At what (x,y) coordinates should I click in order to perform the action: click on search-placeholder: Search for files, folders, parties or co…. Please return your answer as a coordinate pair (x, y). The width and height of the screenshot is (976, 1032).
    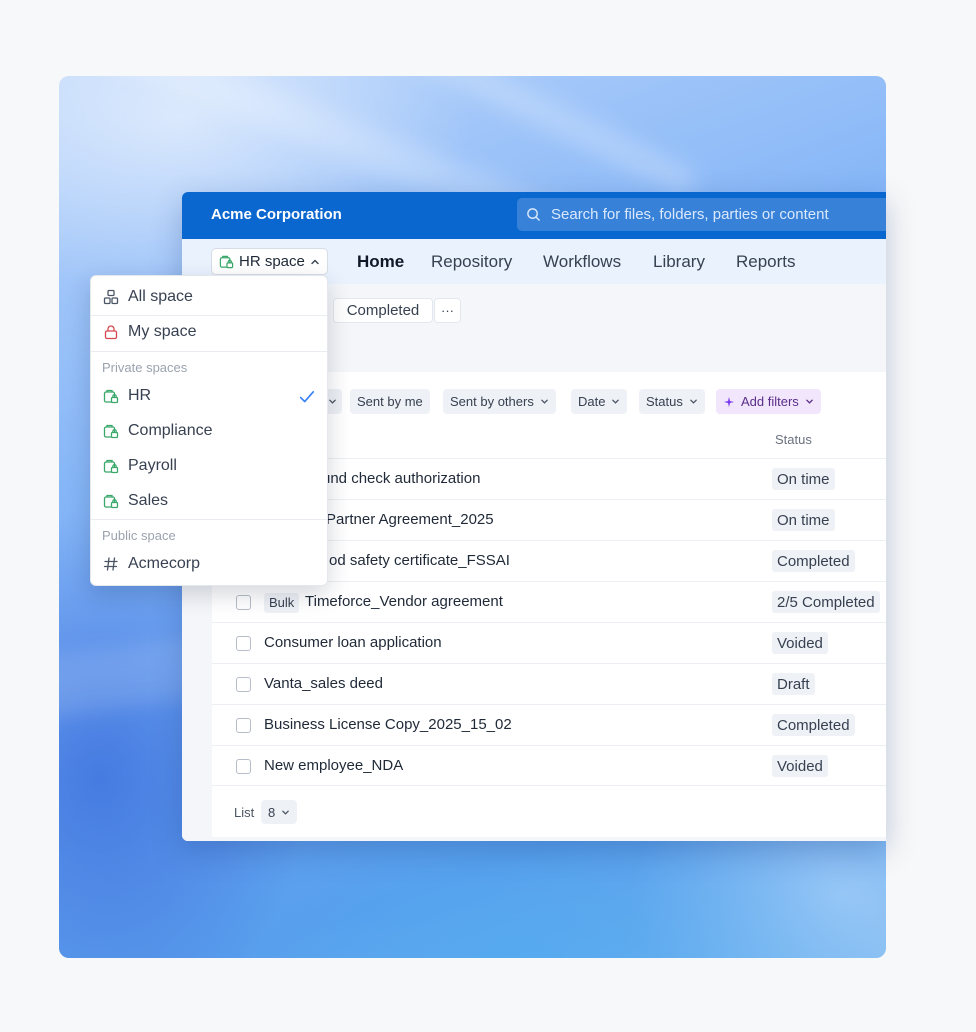
    Looking at the image, I should click on (690, 214).